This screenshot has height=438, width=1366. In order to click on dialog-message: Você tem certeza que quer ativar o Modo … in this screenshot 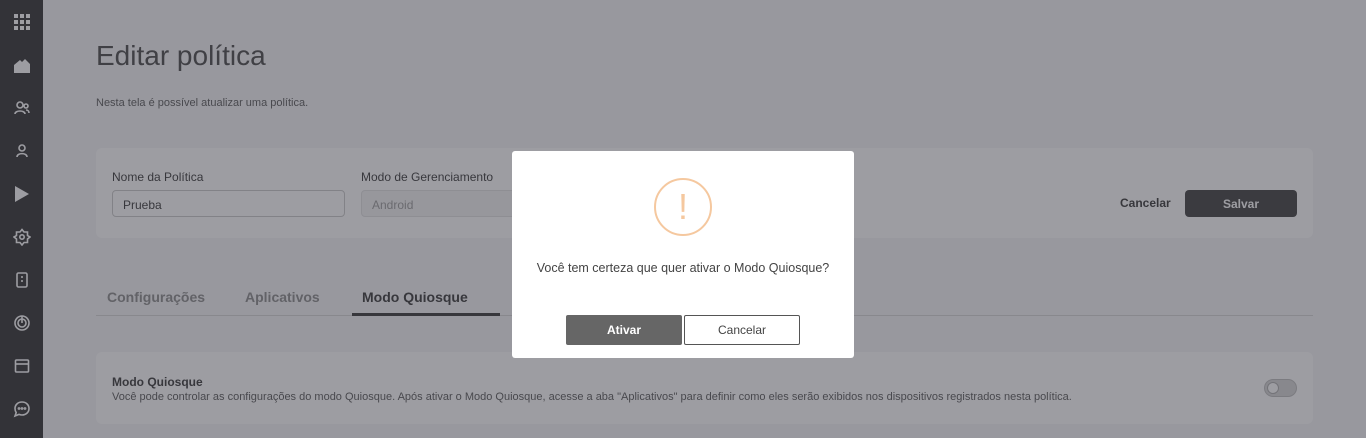, I will do `click(683, 268)`.